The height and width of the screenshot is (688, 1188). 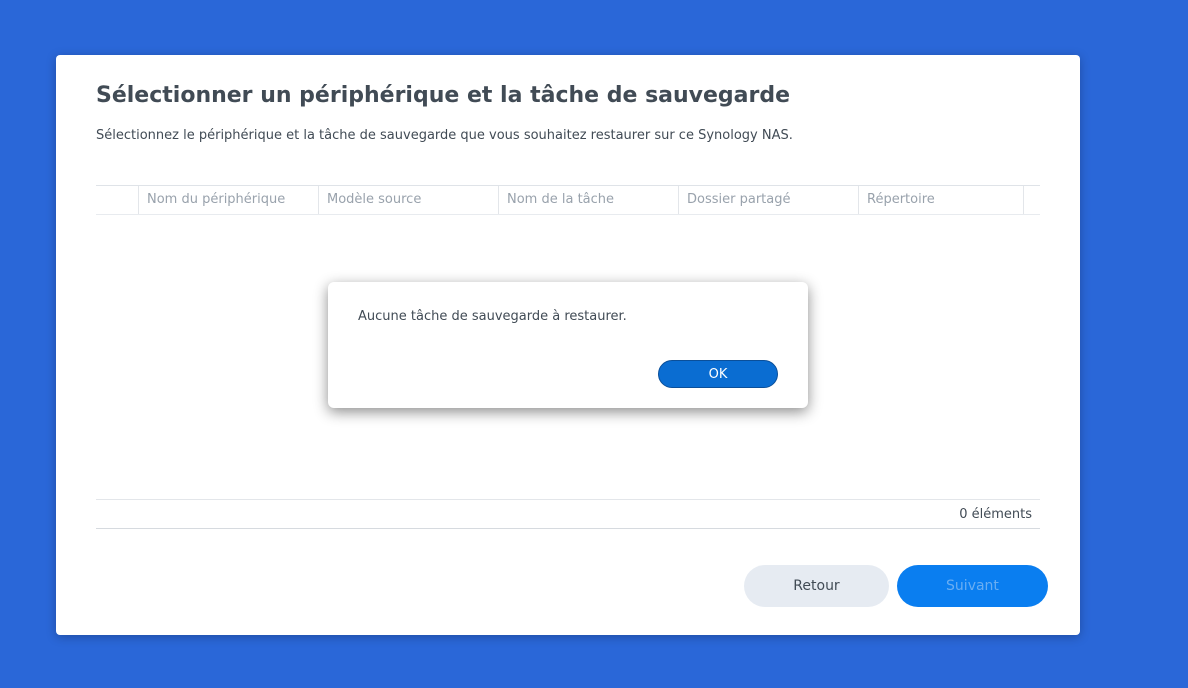 I want to click on column-header-shared-folder: Dossier partagé, so click(x=769, y=200).